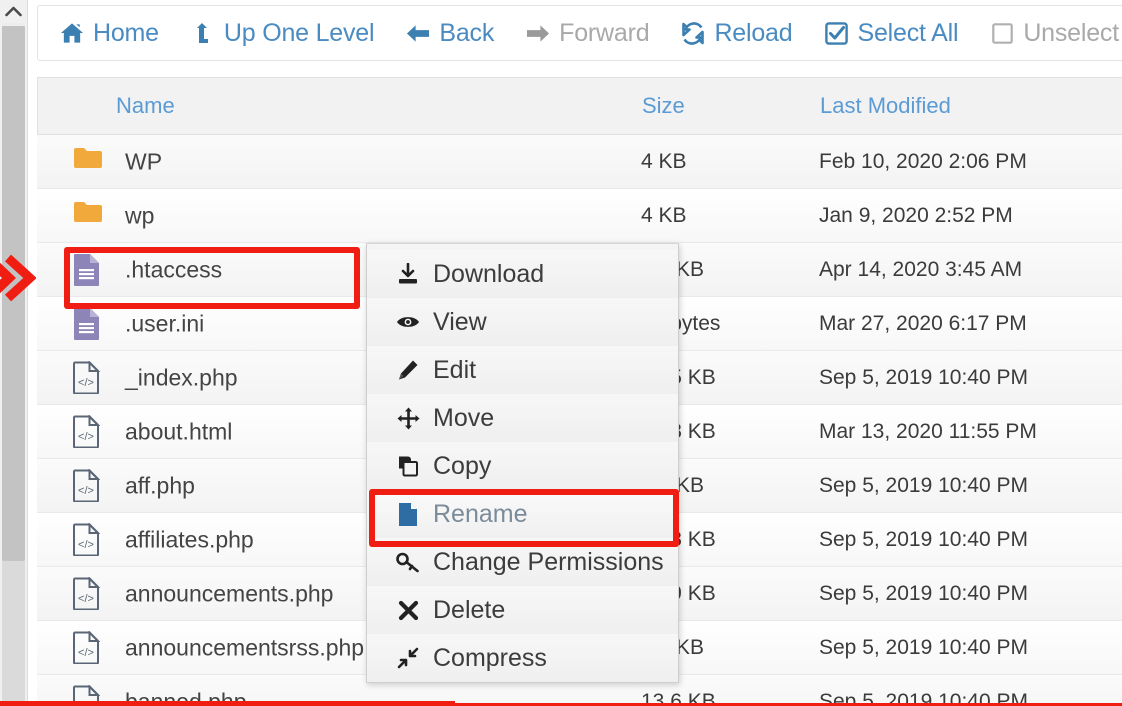 This screenshot has height=706, width=1122. I want to click on arrow-right-icon, so click(538, 33).